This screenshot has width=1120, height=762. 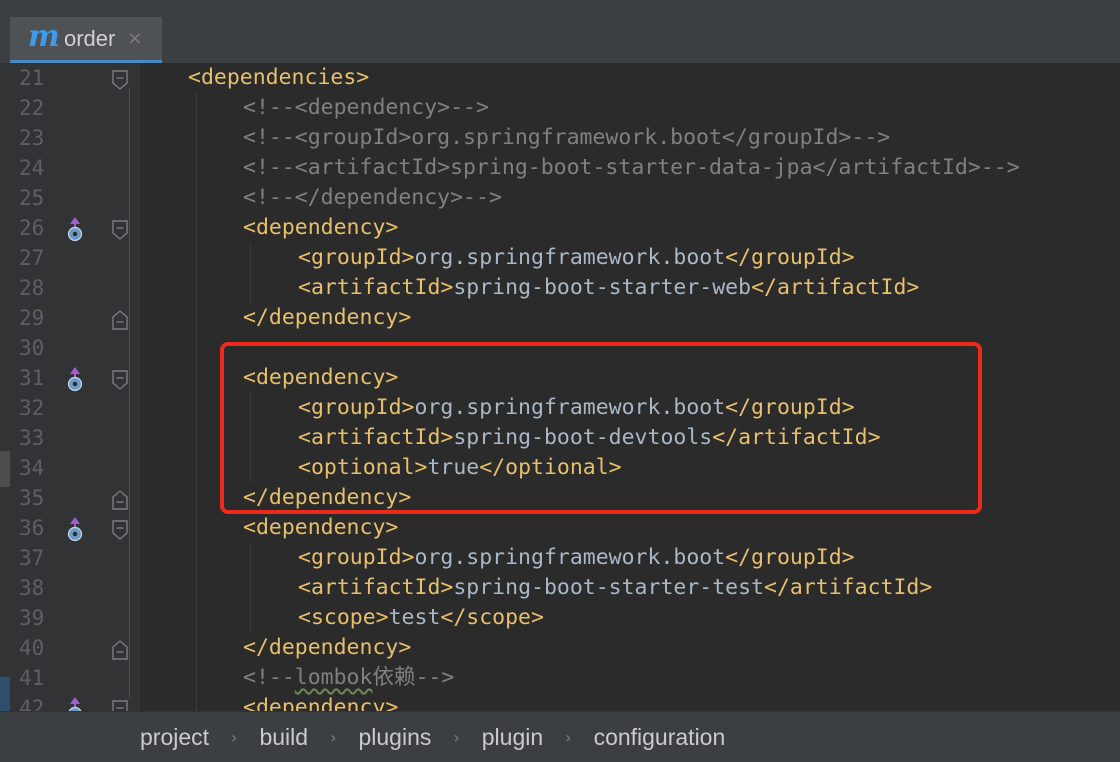 What do you see at coordinates (32, 78) in the screenshot?
I see `line-number: 21` at bounding box center [32, 78].